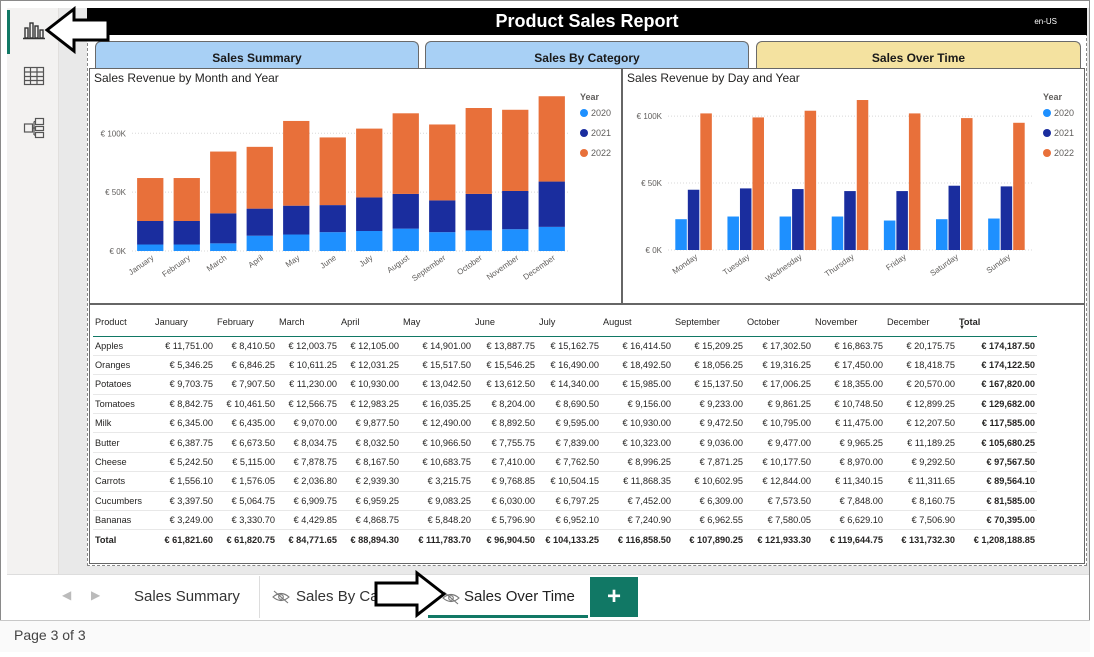 The image size is (1094, 657). What do you see at coordinates (256, 261) in the screenshot?
I see `x-tick-label: April` at bounding box center [256, 261].